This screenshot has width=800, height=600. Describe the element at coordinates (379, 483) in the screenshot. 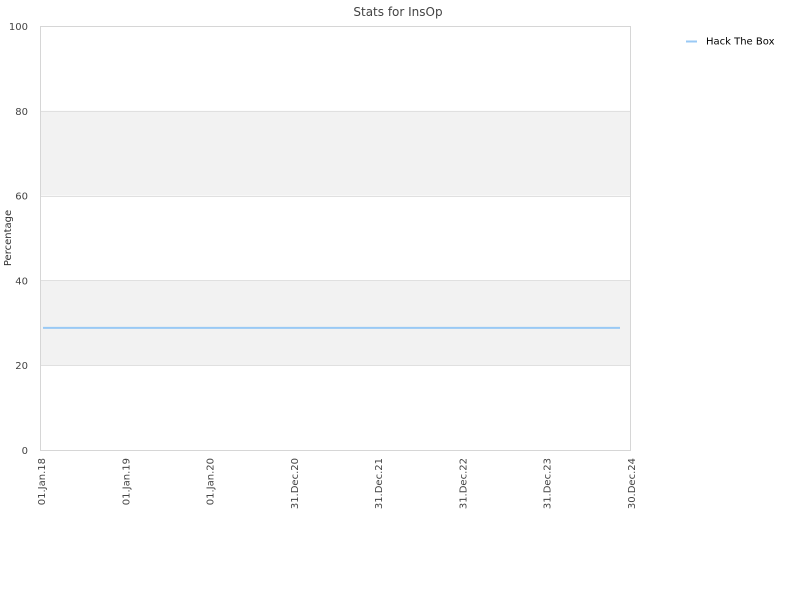

I see `x-tick-label: 31.Dec.21` at that location.